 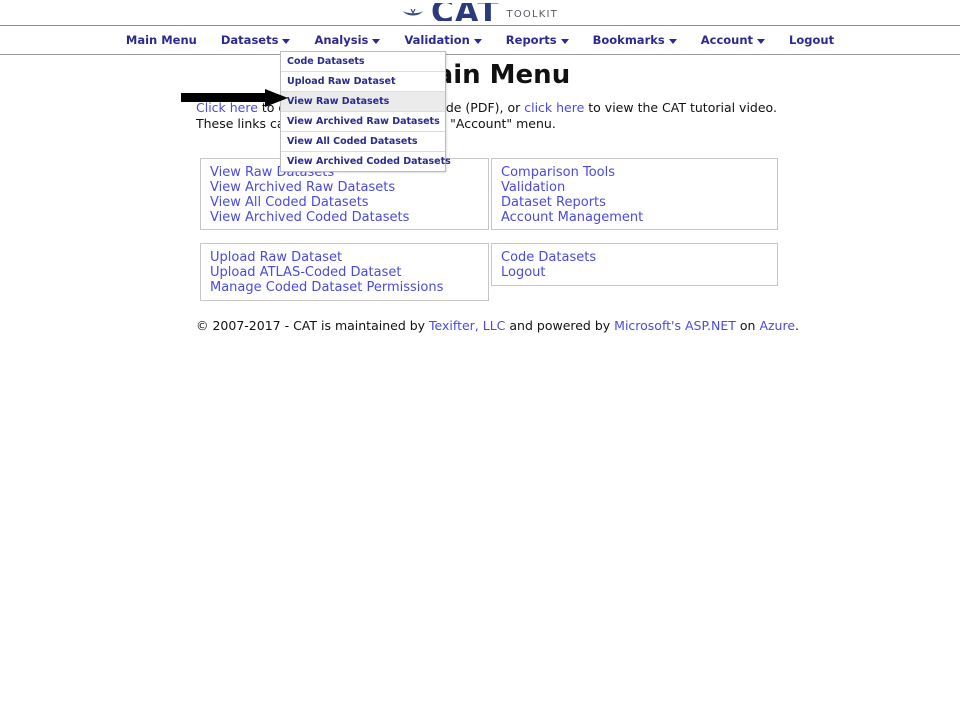 I want to click on nav-label: Logout, so click(x=812, y=40).